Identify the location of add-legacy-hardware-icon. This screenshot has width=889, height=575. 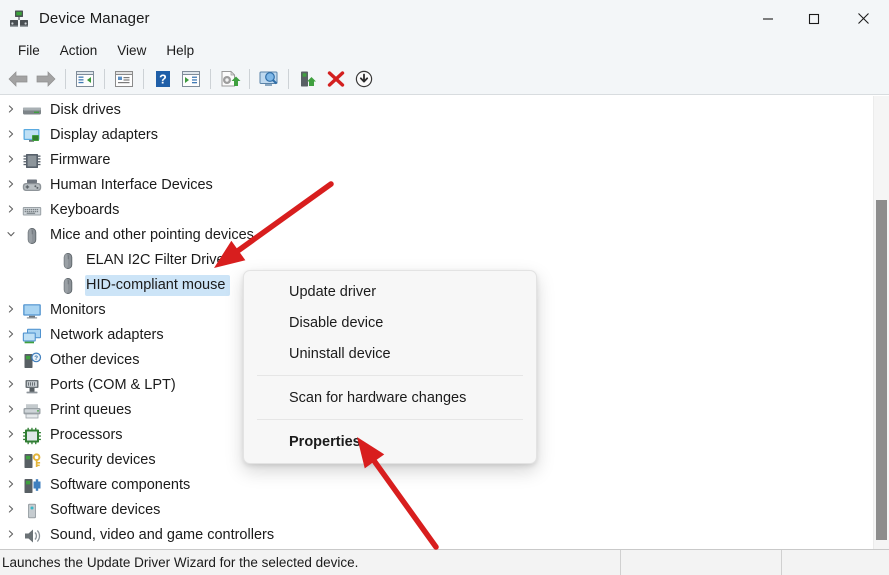
(308, 79).